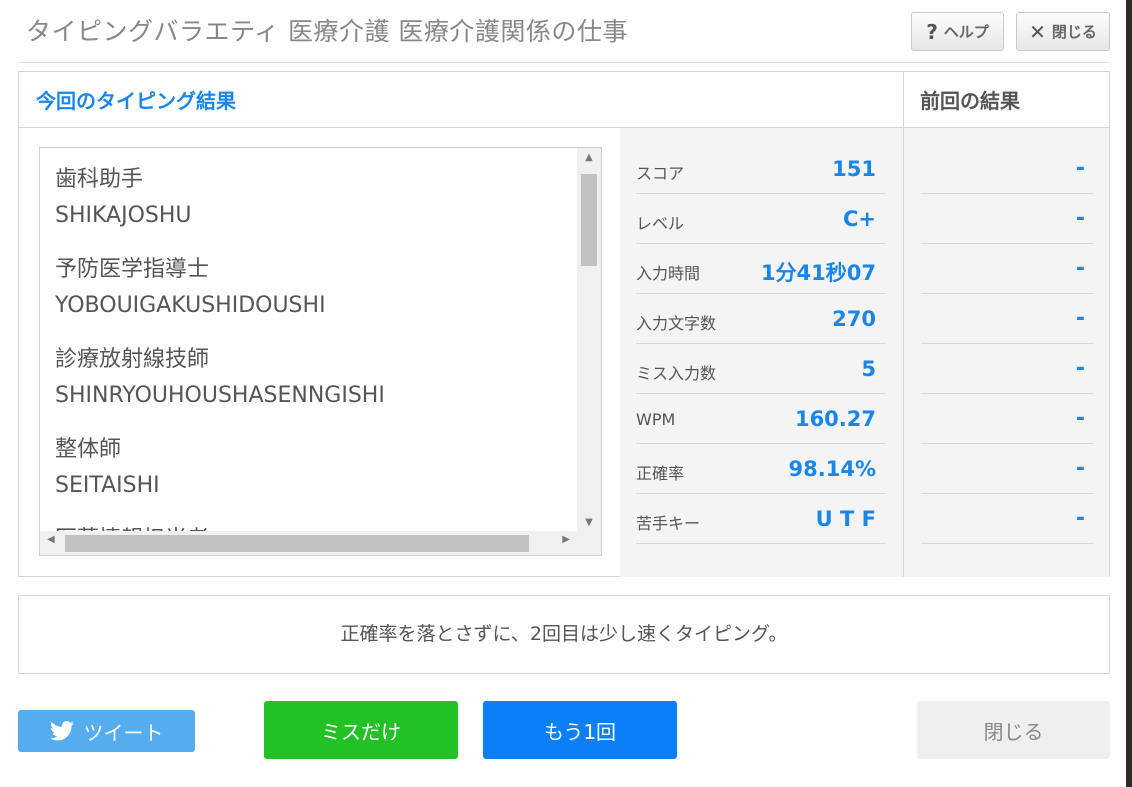 This screenshot has height=787, width=1132. Describe the element at coordinates (132, 269) in the screenshot. I see `word-japanese: 予防医学指導士` at that location.